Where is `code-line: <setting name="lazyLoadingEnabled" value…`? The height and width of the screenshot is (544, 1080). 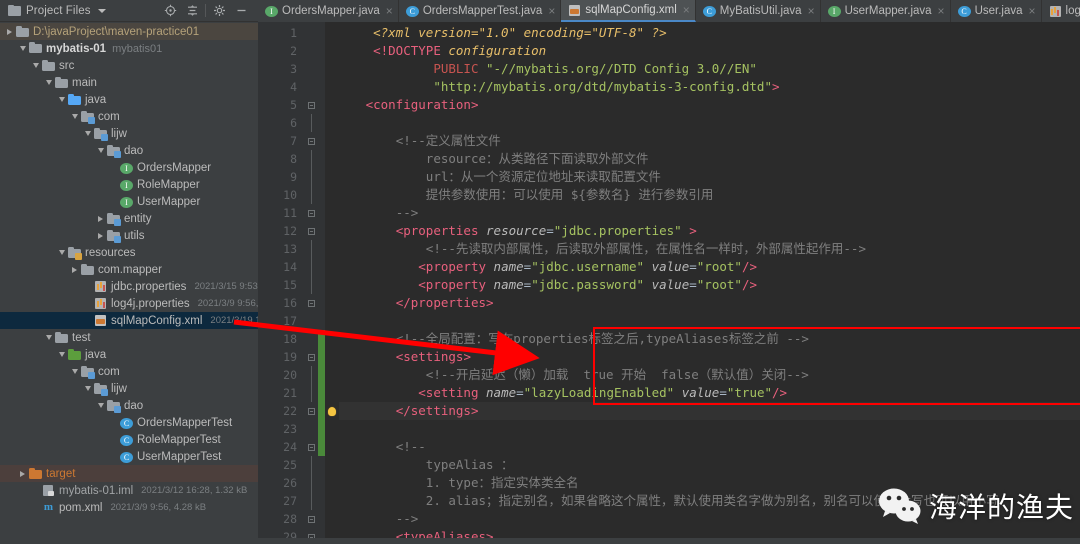
code-line: <setting name="lazyLoadingEnabled" value… is located at coordinates (709, 393).